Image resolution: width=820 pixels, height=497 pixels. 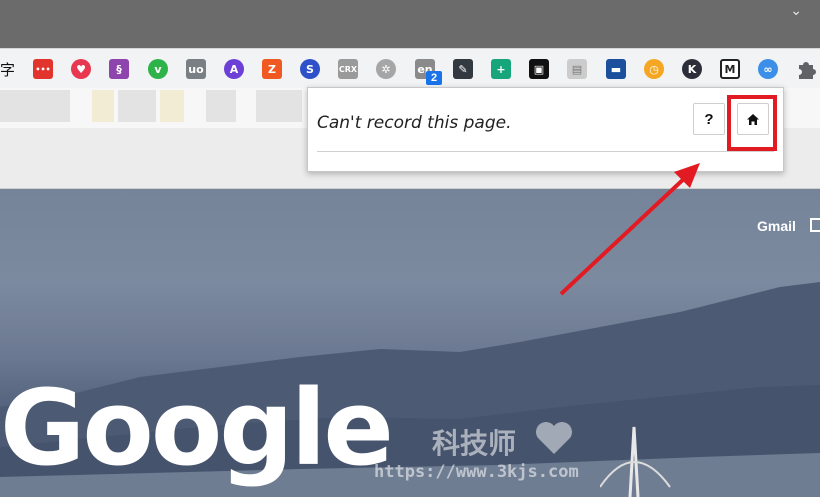 What do you see at coordinates (501, 69) in the screenshot?
I see `ext-teal-plus-icon: +` at bounding box center [501, 69].